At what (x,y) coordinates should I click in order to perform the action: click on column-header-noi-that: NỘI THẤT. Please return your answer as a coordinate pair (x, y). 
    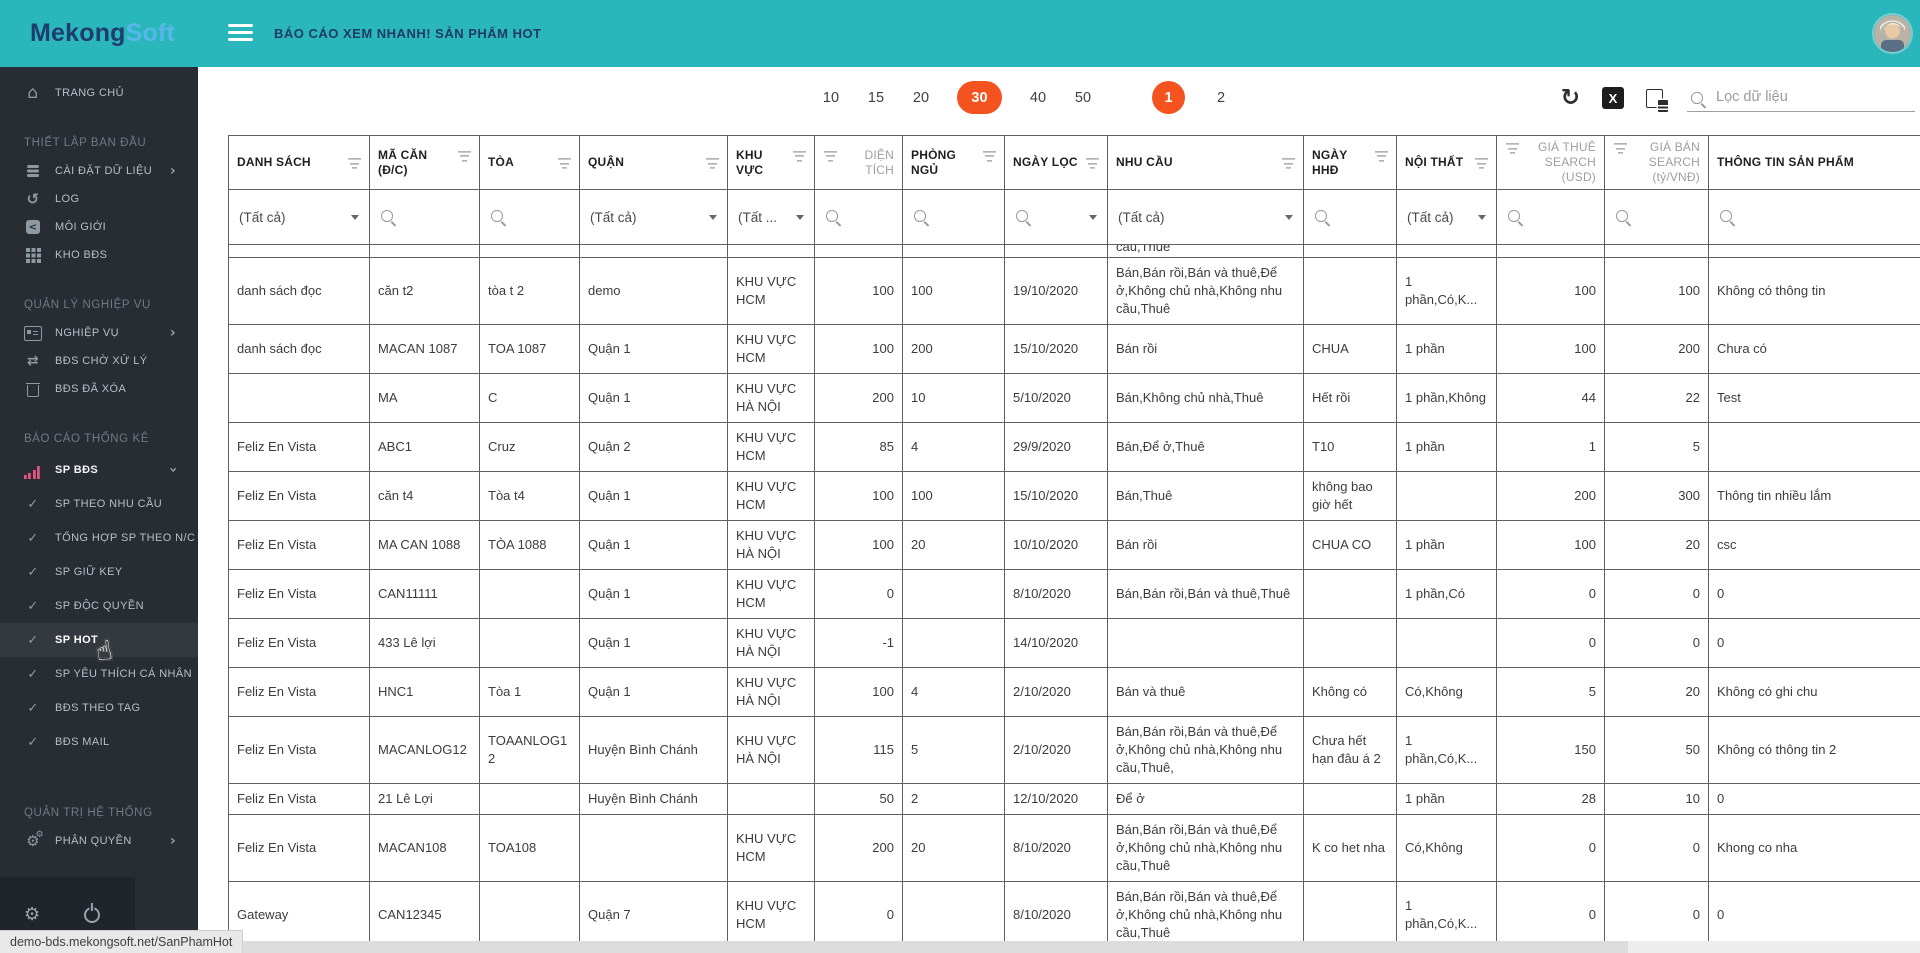
    Looking at the image, I should click on (1446, 162).